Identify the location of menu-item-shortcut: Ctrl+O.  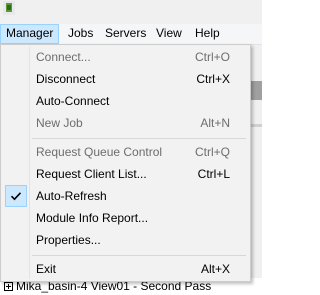
(212, 57).